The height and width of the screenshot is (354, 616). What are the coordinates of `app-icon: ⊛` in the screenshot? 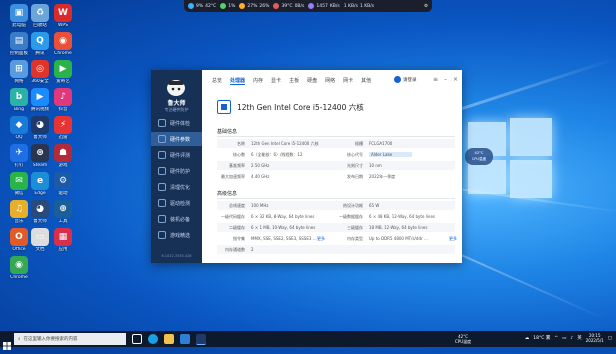 It's located at (40, 153).